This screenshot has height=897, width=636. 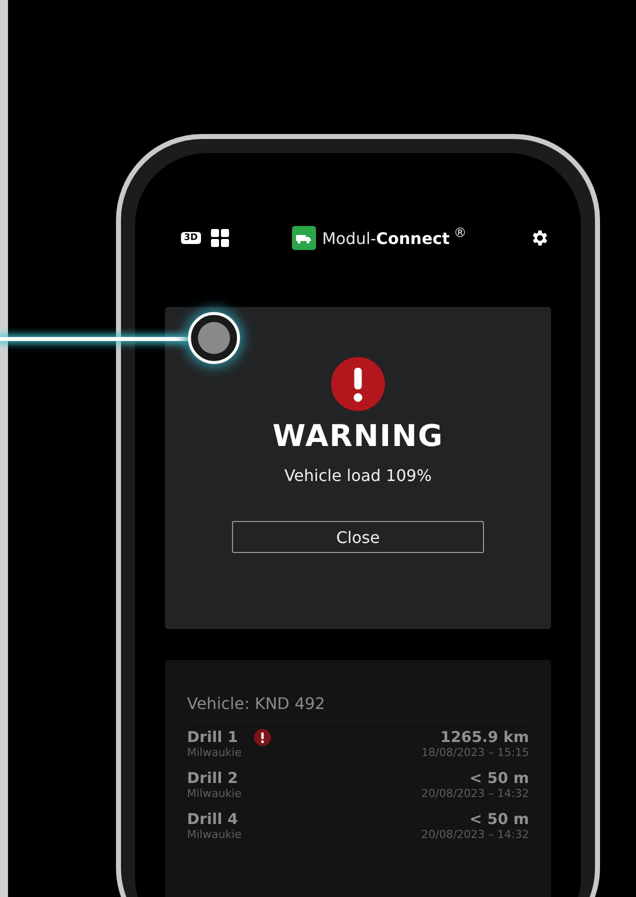 I want to click on warning-title: WARNING, so click(x=358, y=436).